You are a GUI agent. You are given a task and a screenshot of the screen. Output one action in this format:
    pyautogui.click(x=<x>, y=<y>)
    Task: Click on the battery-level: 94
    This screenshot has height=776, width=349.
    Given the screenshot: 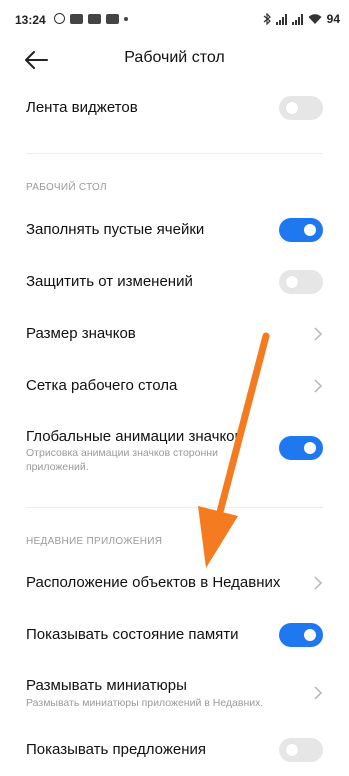 What is the action you would take?
    pyautogui.click(x=333, y=19)
    